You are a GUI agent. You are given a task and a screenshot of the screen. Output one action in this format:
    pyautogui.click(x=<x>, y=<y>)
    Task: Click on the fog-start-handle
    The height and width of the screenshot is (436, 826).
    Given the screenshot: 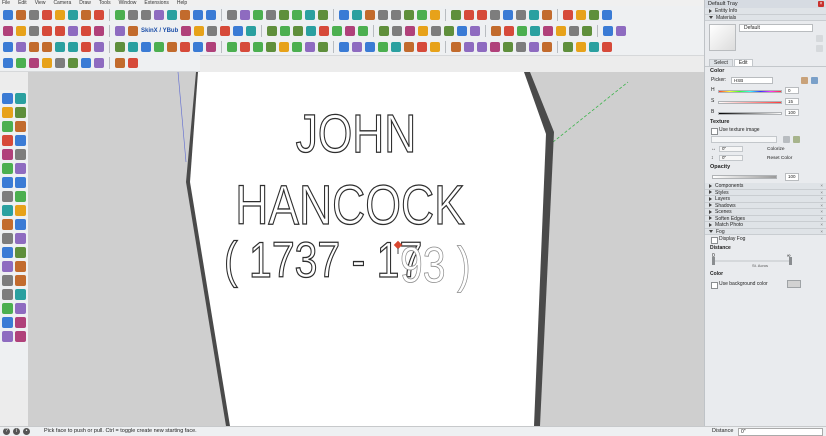 What is the action you would take?
    pyautogui.click(x=713, y=261)
    